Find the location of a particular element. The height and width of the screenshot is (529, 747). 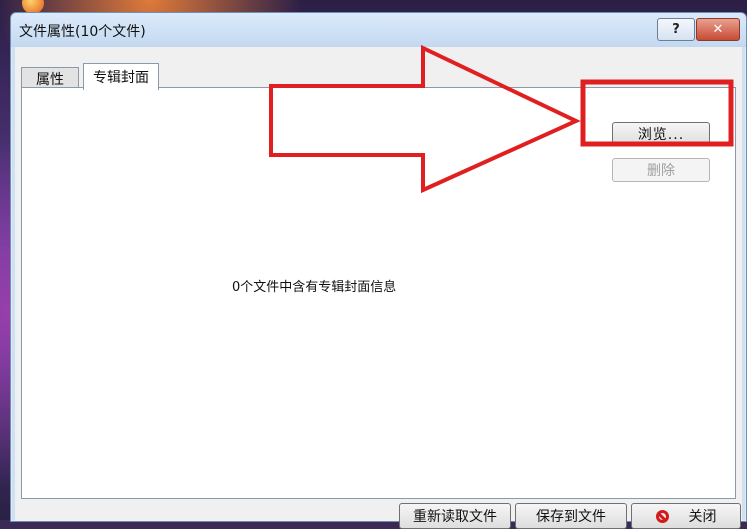

help-button: ? is located at coordinates (676, 29).